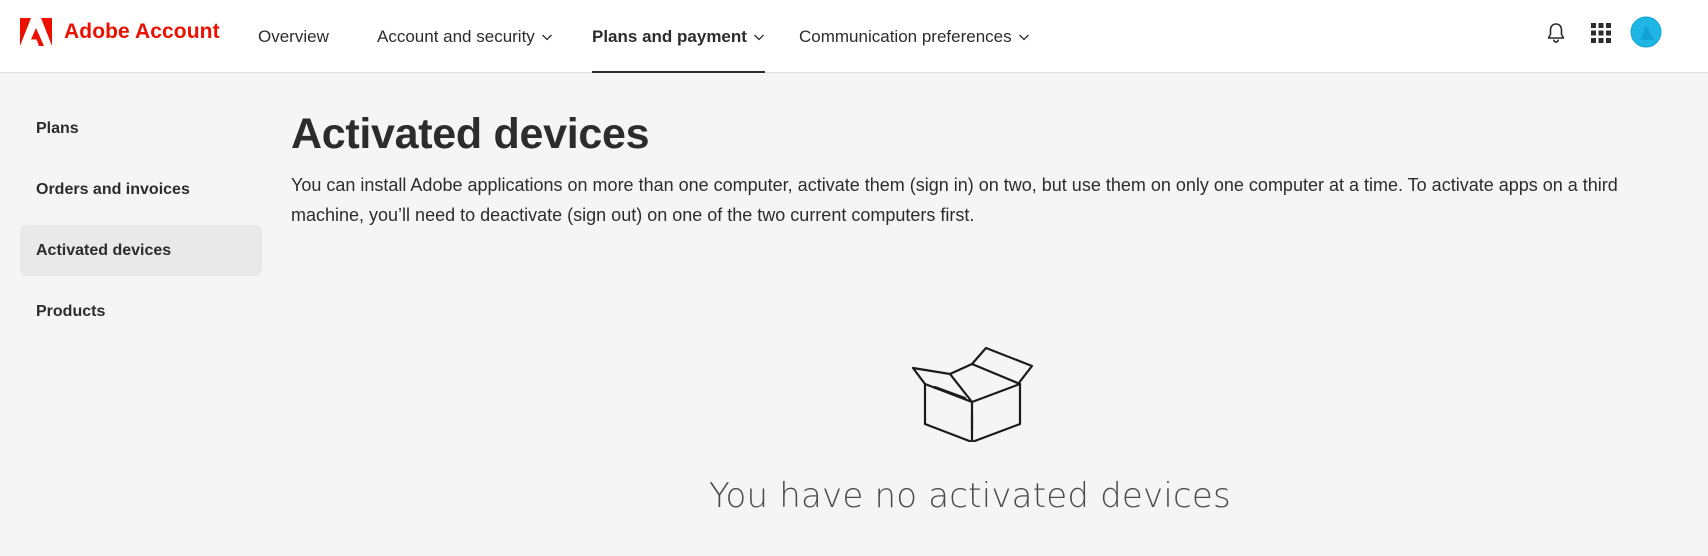 The image size is (1708, 556). Describe the element at coordinates (470, 134) in the screenshot. I see `page-title: Activated devices` at that location.